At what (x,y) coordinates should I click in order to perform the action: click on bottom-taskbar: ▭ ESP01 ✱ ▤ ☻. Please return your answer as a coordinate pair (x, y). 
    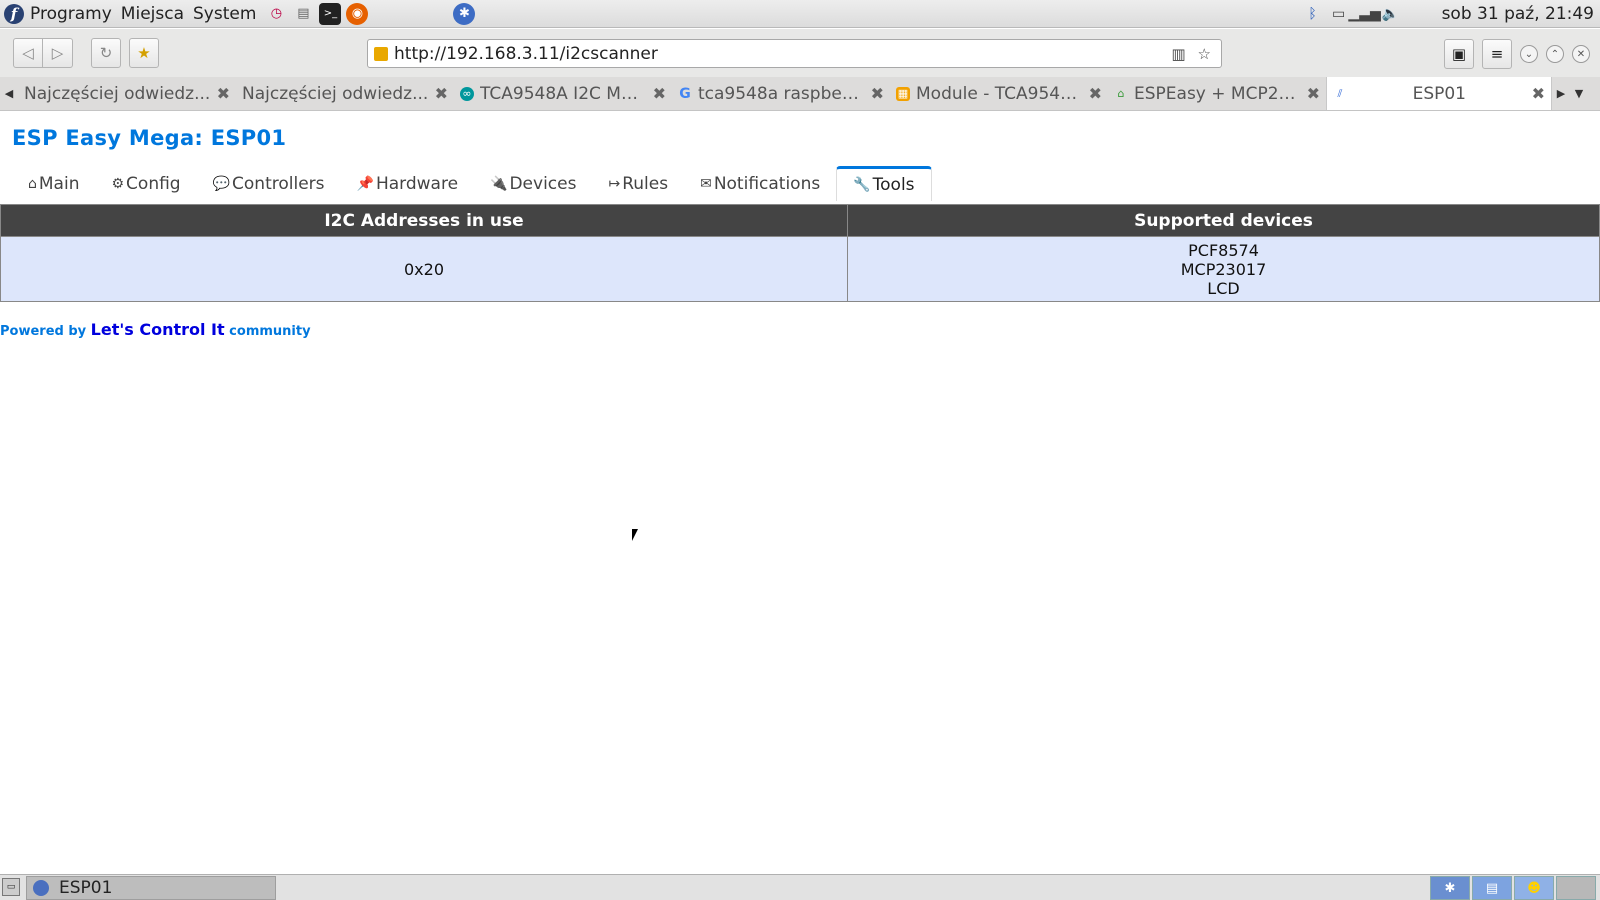
    Looking at the image, I should click on (800, 887).